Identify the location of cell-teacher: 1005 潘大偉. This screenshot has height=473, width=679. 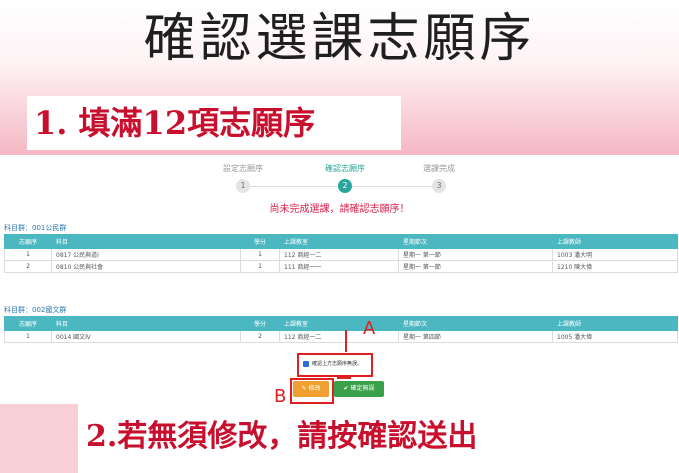
(615, 336).